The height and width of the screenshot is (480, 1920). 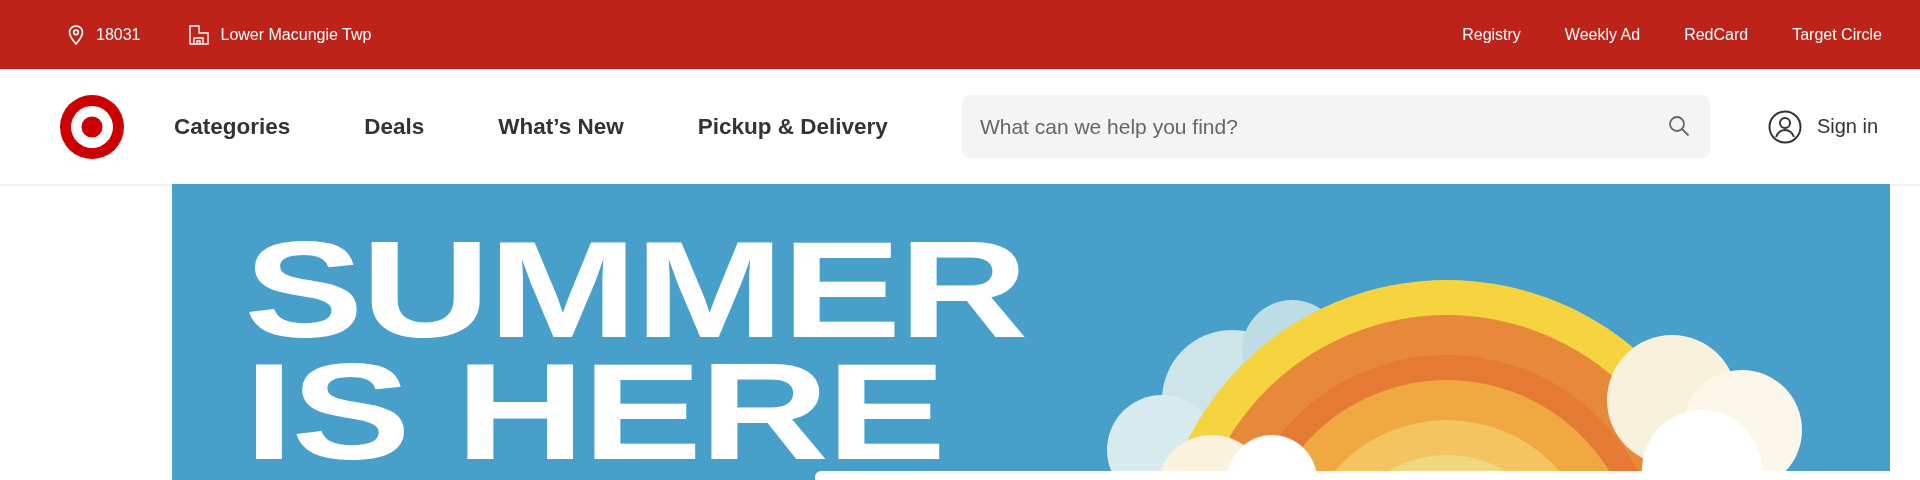 I want to click on search-icon, so click(x=1678, y=126).